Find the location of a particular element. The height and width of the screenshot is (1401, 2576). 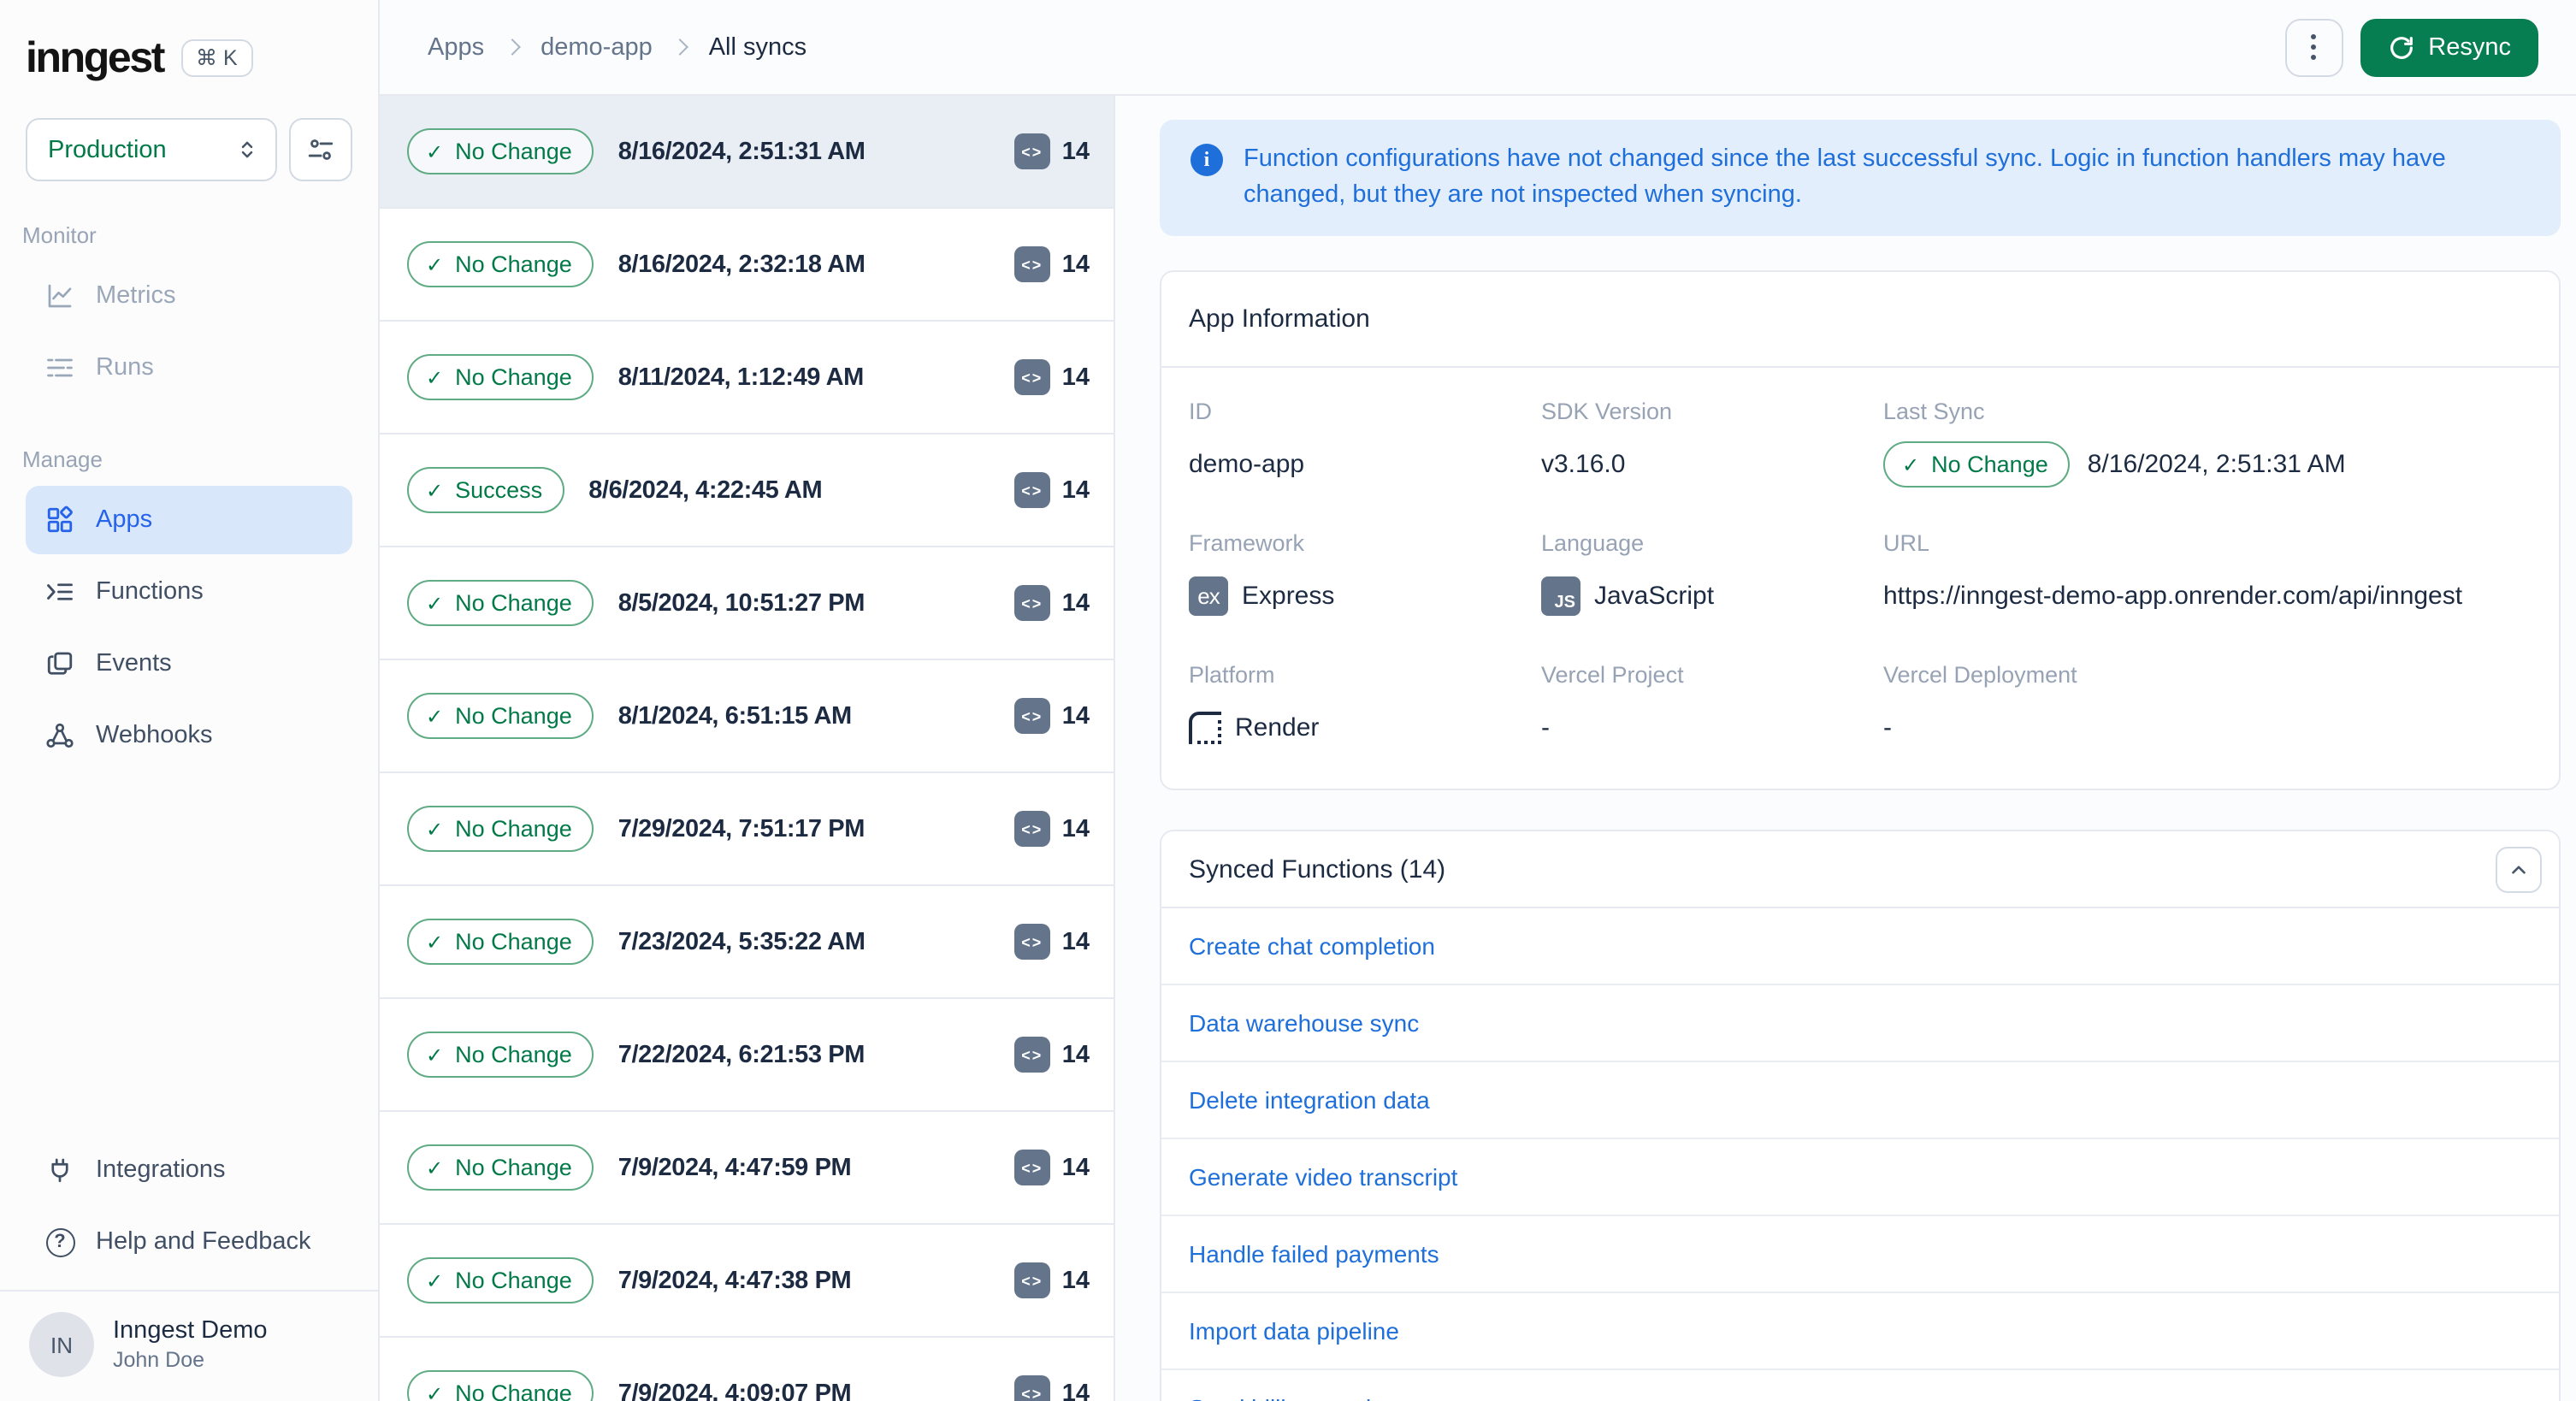

sidebar-item-label: Events is located at coordinates (134, 663).